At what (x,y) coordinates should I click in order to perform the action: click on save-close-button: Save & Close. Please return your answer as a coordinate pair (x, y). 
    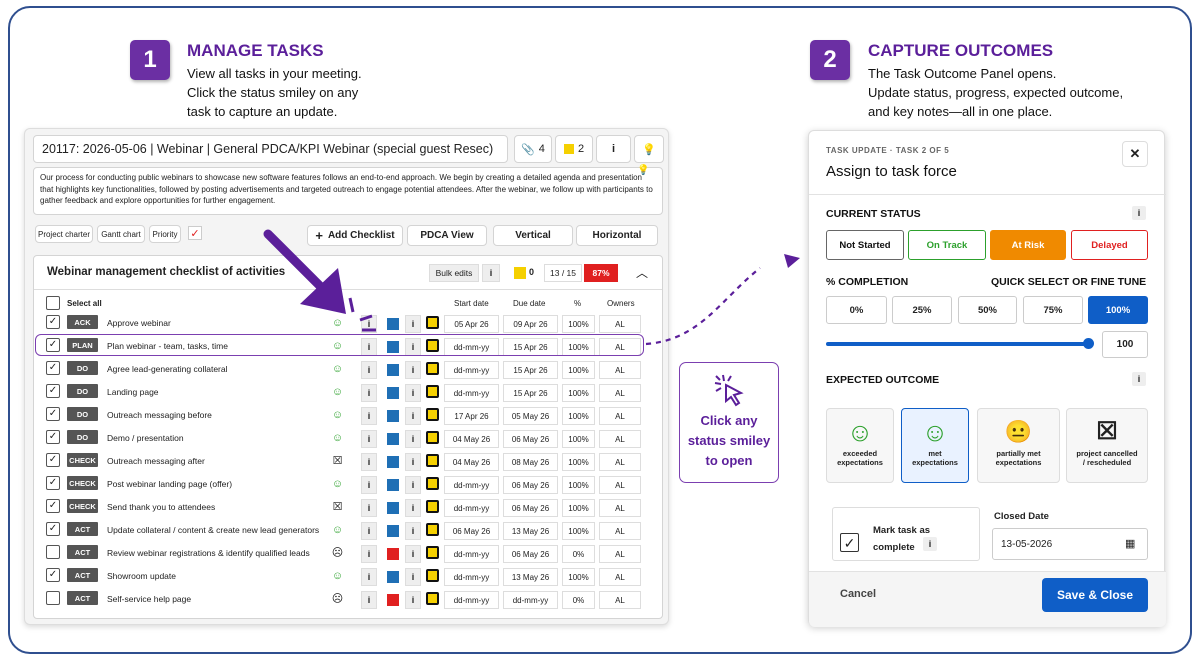
    Looking at the image, I should click on (1095, 595).